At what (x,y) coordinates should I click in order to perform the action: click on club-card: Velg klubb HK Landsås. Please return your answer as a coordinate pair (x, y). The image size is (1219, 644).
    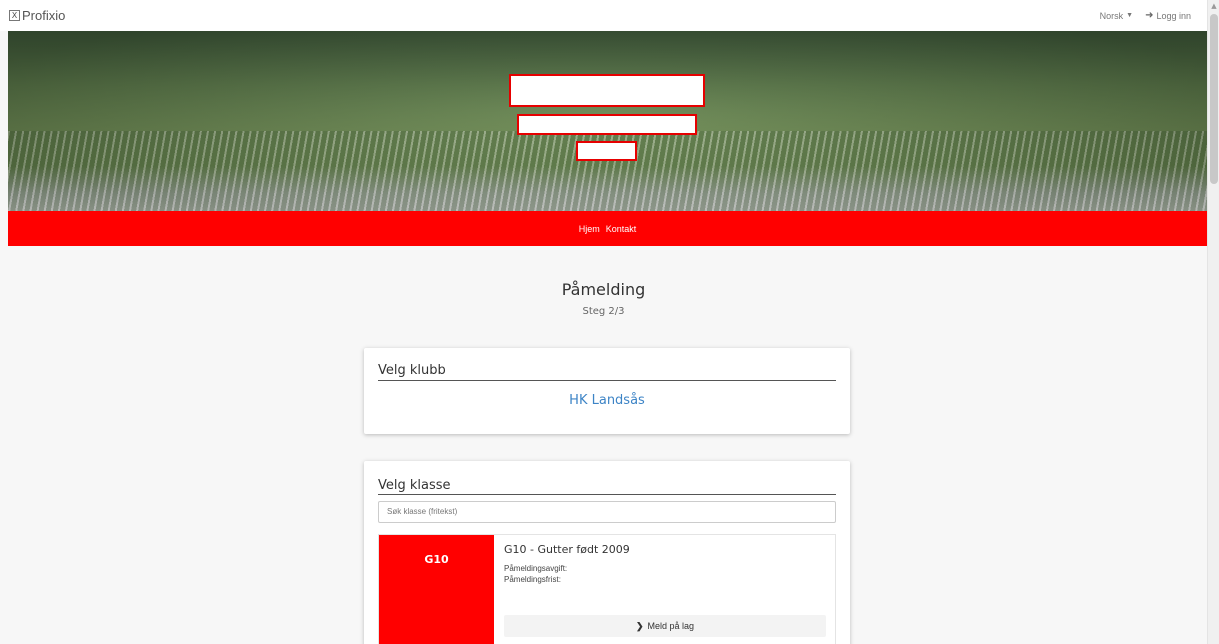
    Looking at the image, I should click on (607, 391).